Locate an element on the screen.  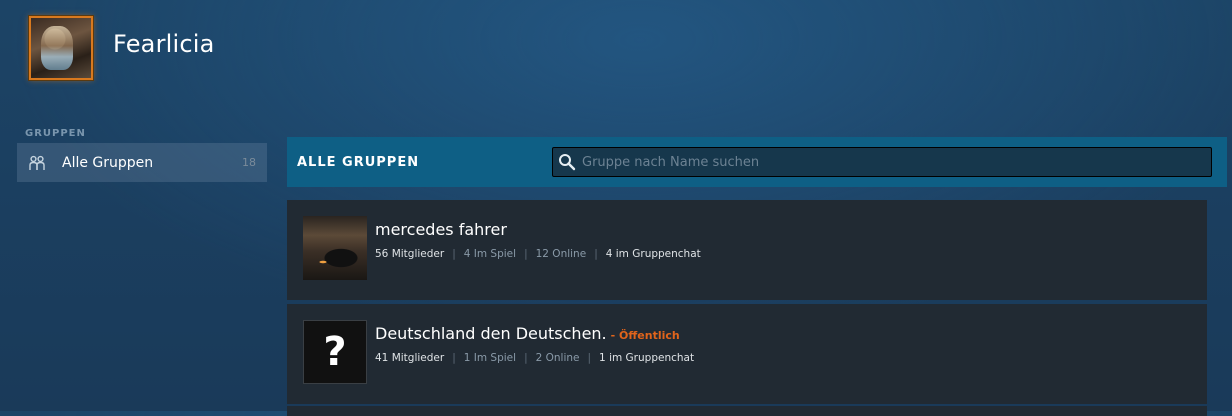
avatar is located at coordinates (61, 48).